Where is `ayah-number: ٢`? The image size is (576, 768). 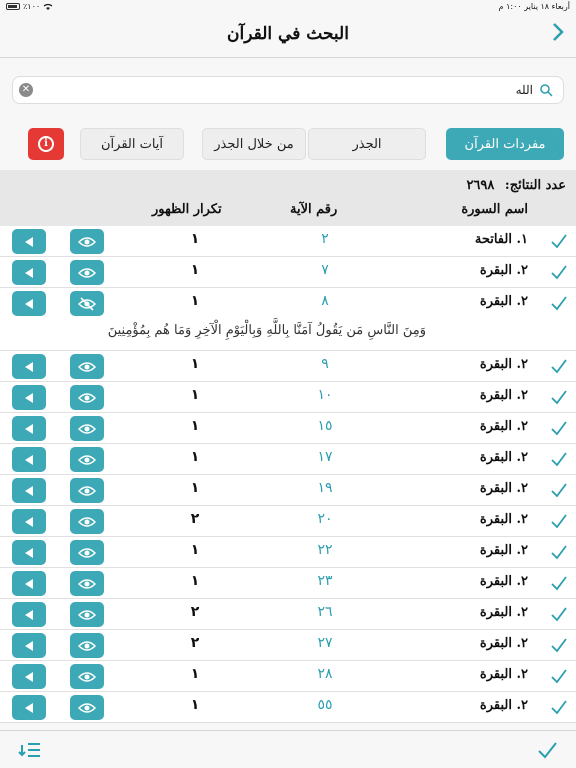
ayah-number: ٢ is located at coordinates (325, 239).